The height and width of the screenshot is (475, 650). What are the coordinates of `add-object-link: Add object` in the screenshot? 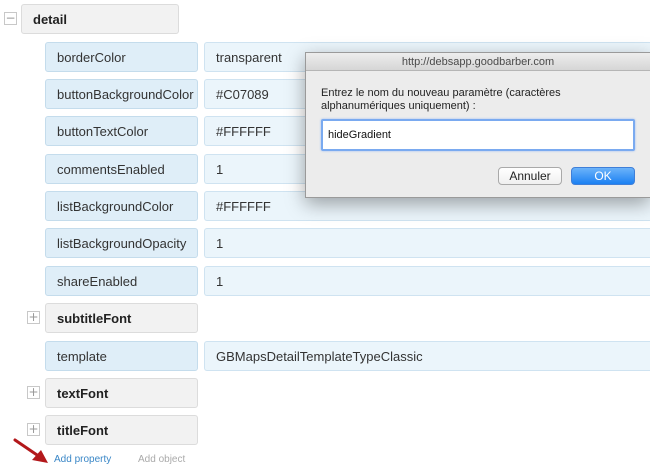 It's located at (161, 459).